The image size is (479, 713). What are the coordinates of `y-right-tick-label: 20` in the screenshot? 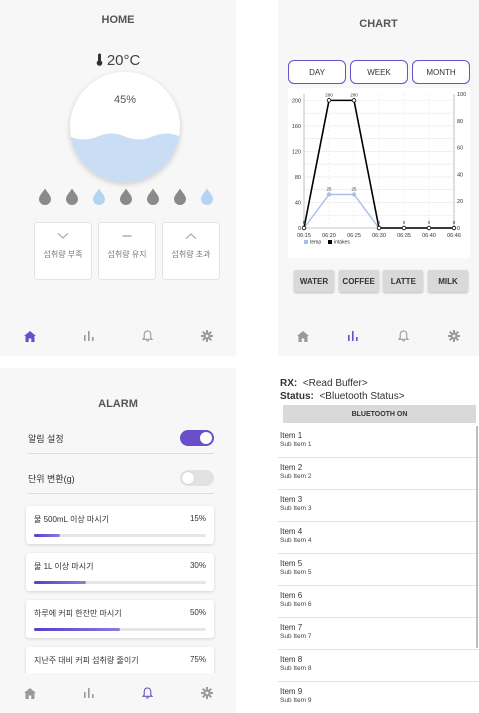 It's located at (460, 202).